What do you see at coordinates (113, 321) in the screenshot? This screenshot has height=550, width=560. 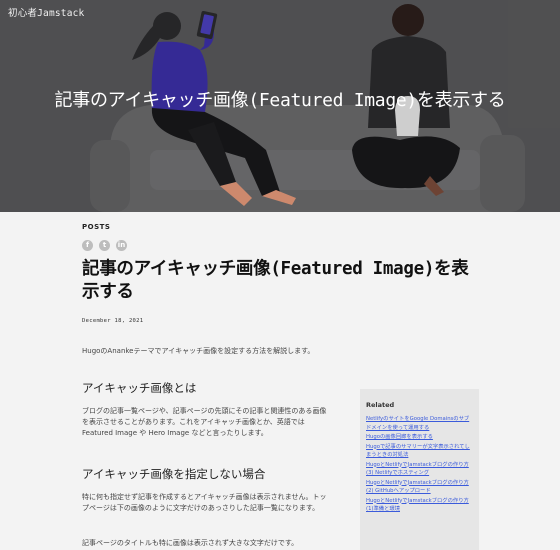 I see `post-date: December 18, 2021` at bounding box center [113, 321].